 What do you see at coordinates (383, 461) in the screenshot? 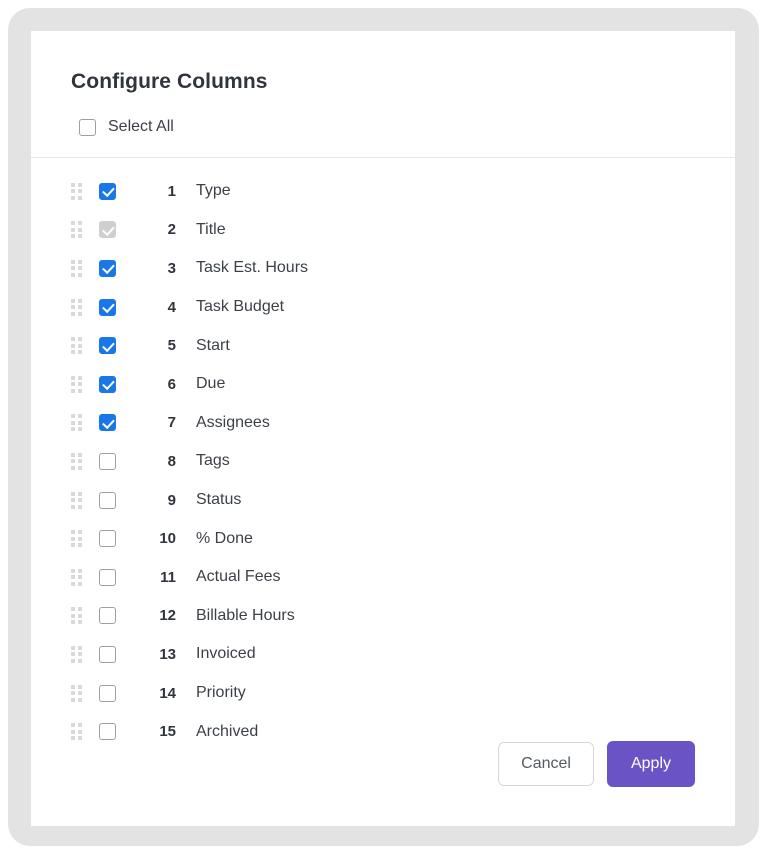
I see `table-row: 8 Tags` at bounding box center [383, 461].